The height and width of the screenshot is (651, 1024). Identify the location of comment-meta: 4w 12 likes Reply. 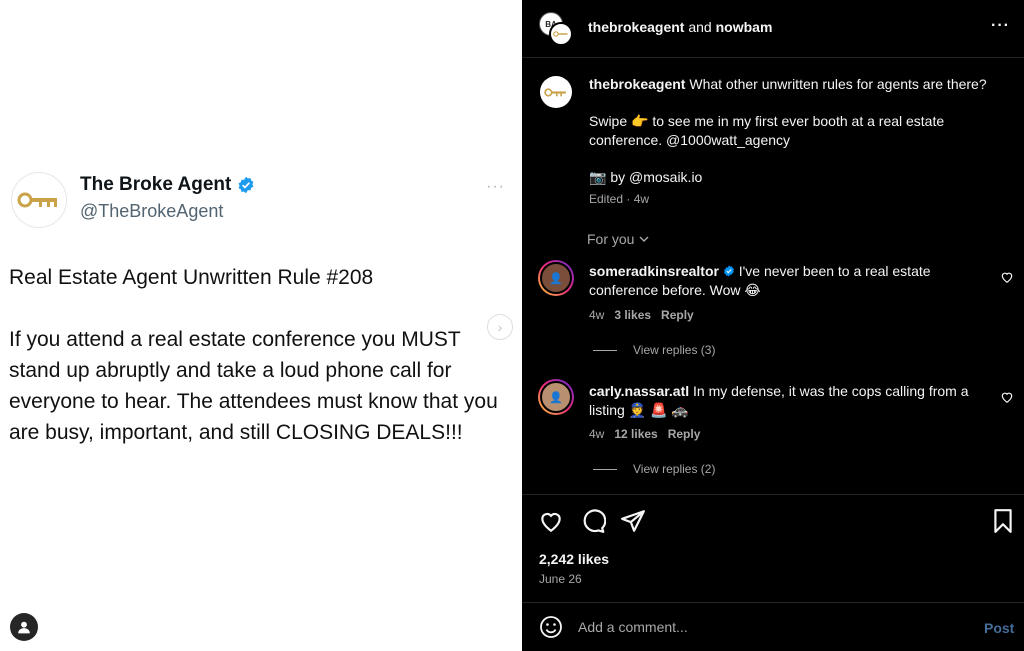
(644, 434).